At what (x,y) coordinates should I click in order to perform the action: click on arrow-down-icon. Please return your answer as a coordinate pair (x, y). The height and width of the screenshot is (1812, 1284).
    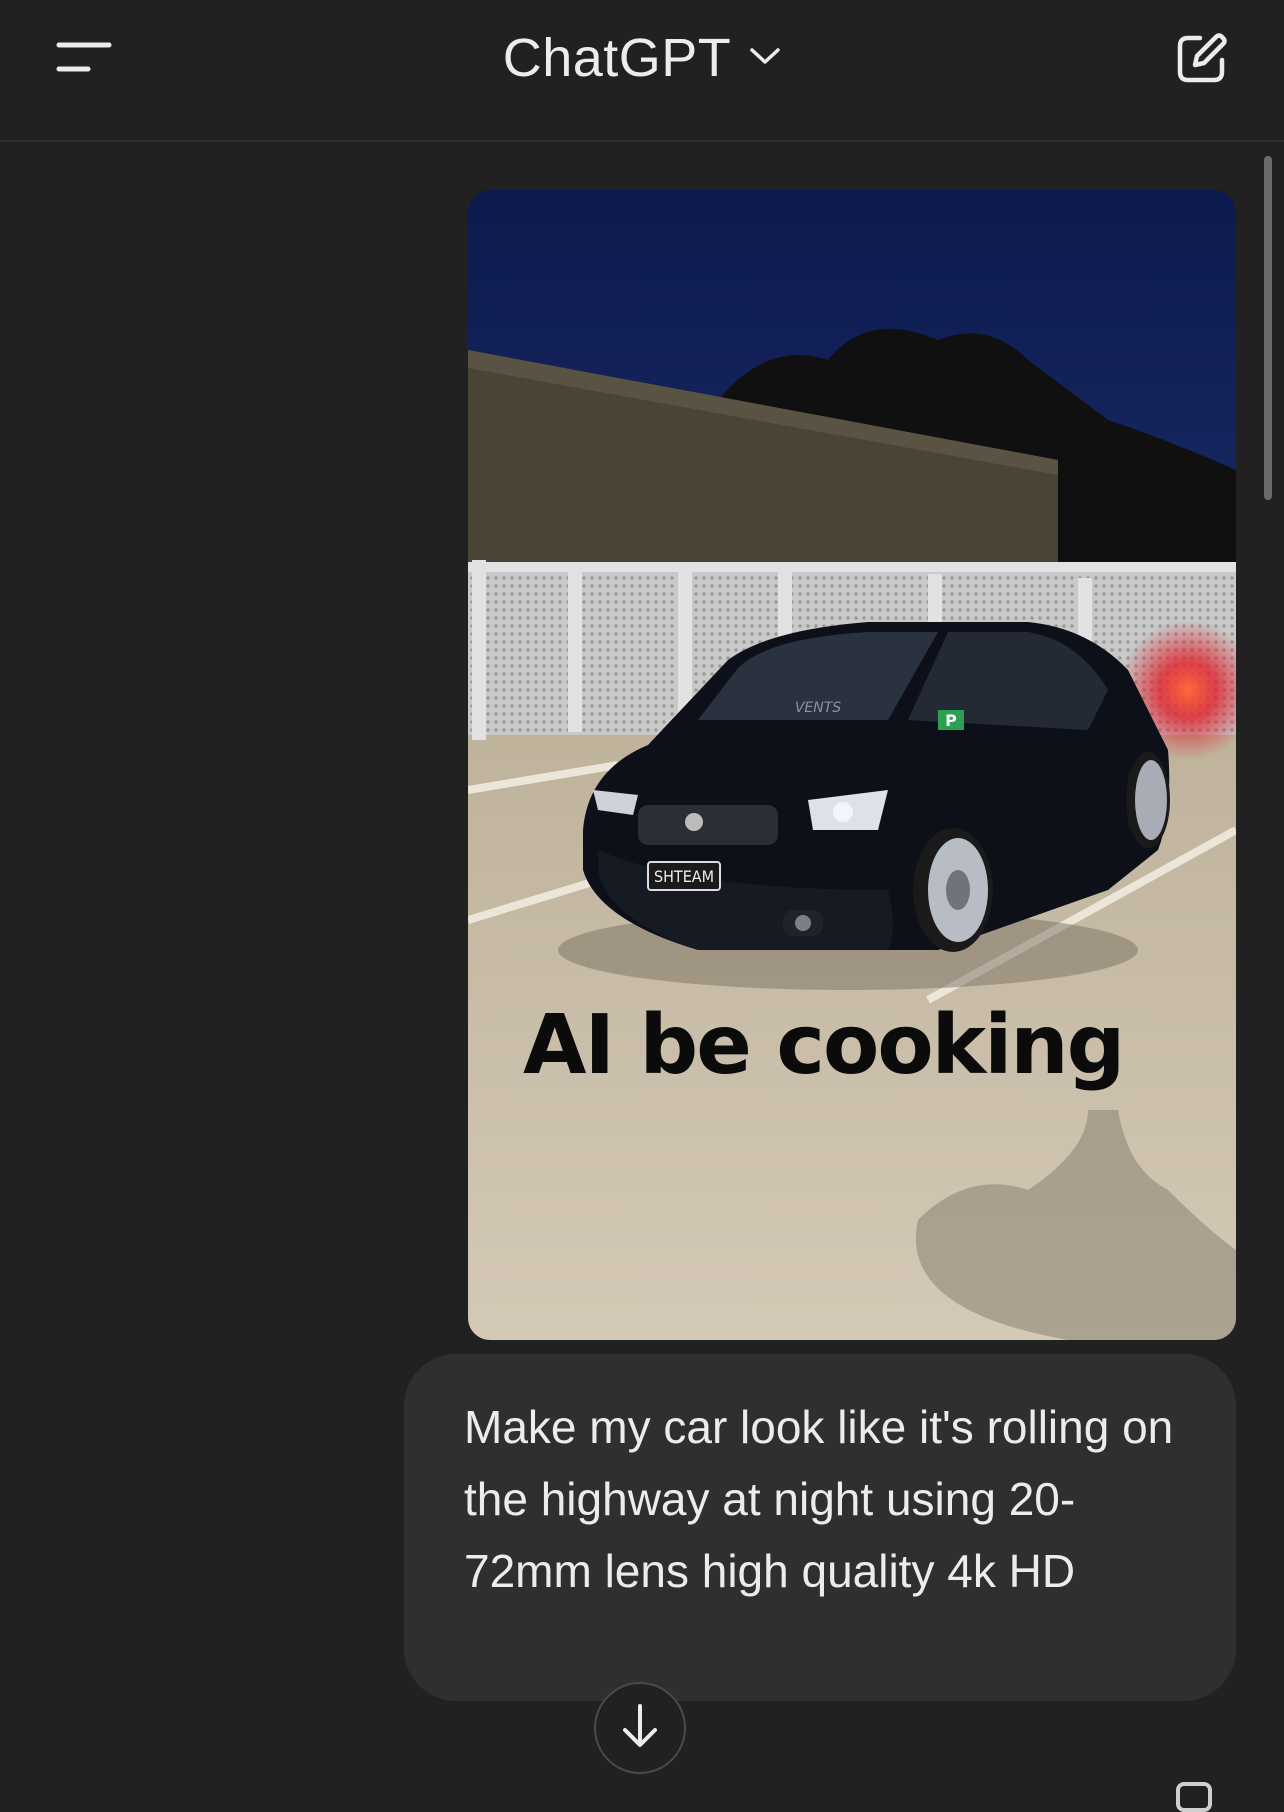
    Looking at the image, I should click on (640, 1728).